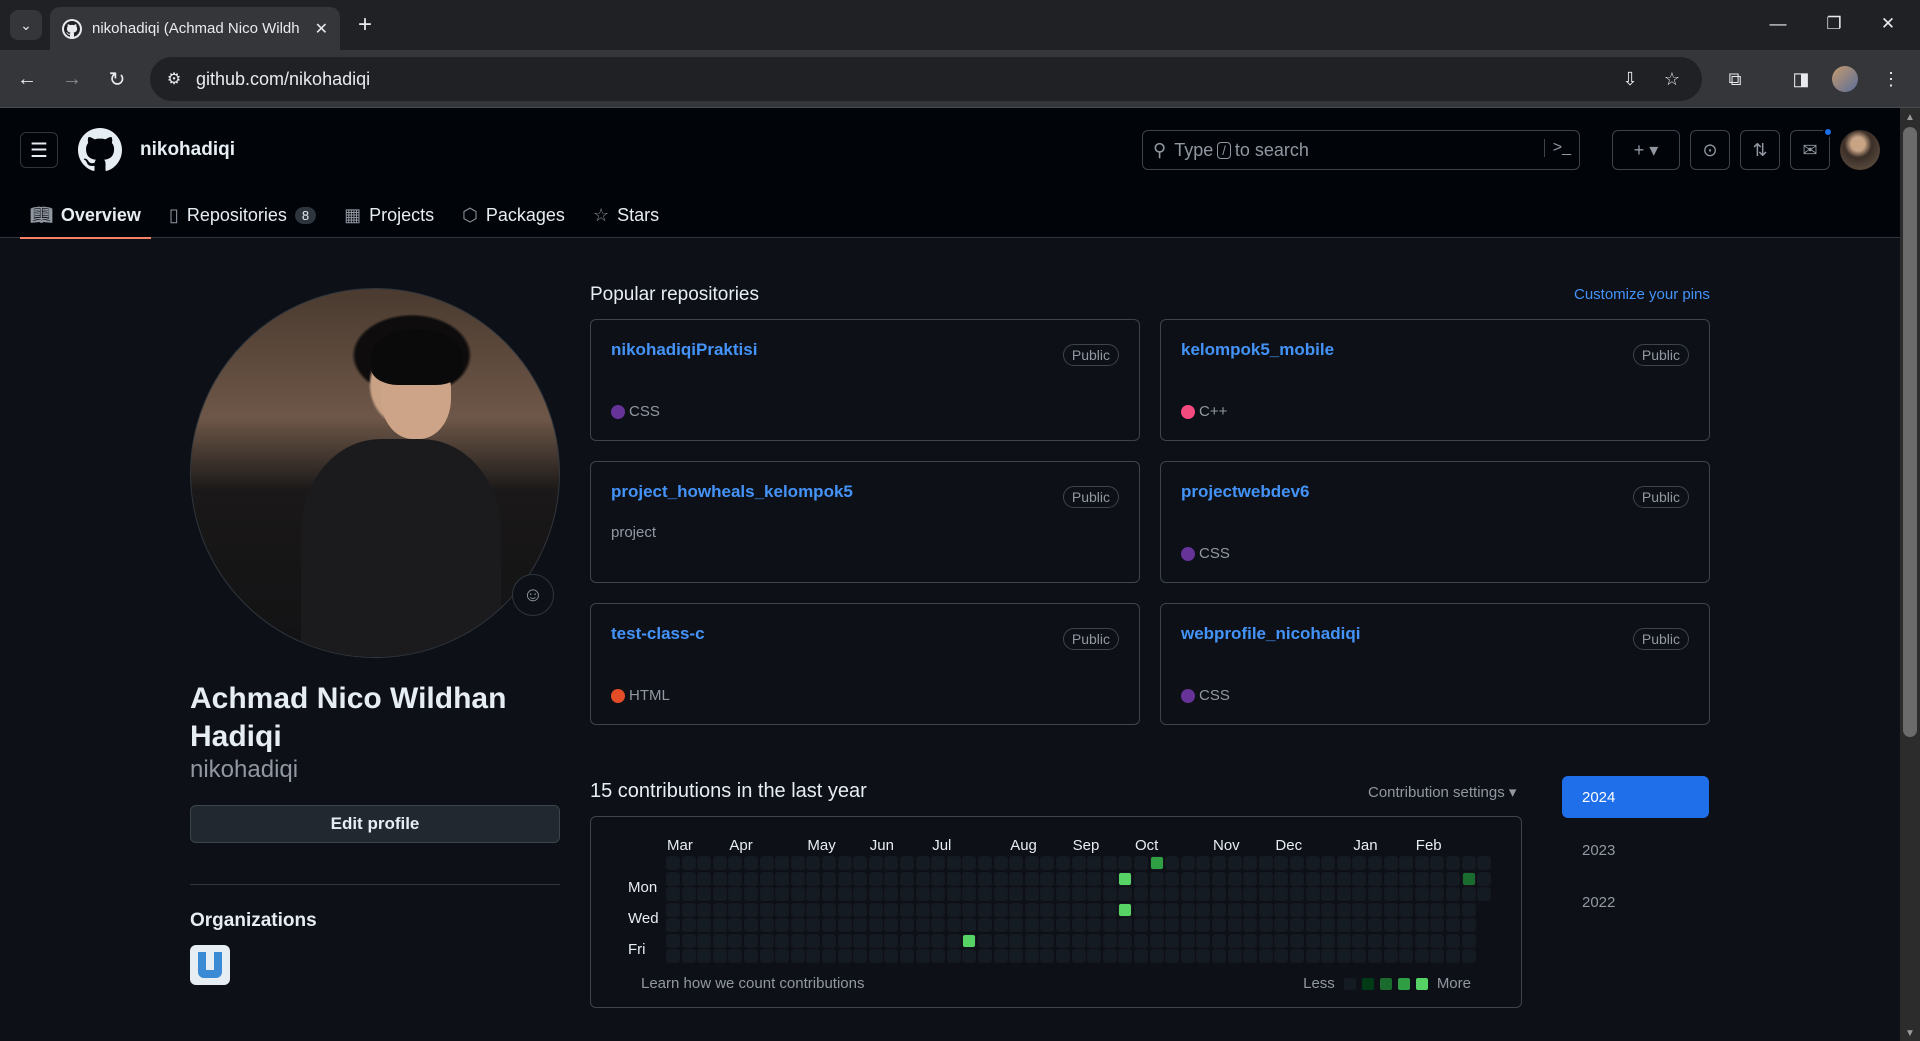 The width and height of the screenshot is (1920, 1041). What do you see at coordinates (174, 79) in the screenshot?
I see `site-info-icon: ⚙` at bounding box center [174, 79].